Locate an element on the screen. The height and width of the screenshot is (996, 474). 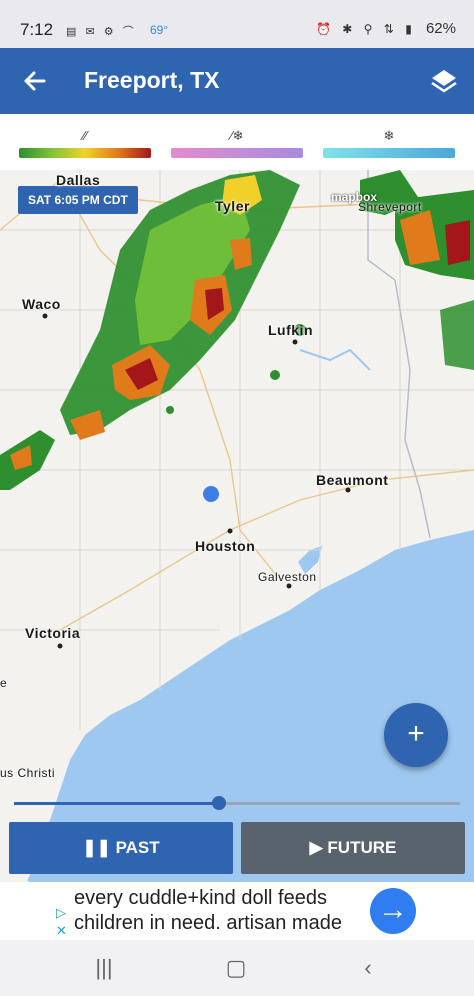
past-label: PAST is located at coordinates (137, 847).